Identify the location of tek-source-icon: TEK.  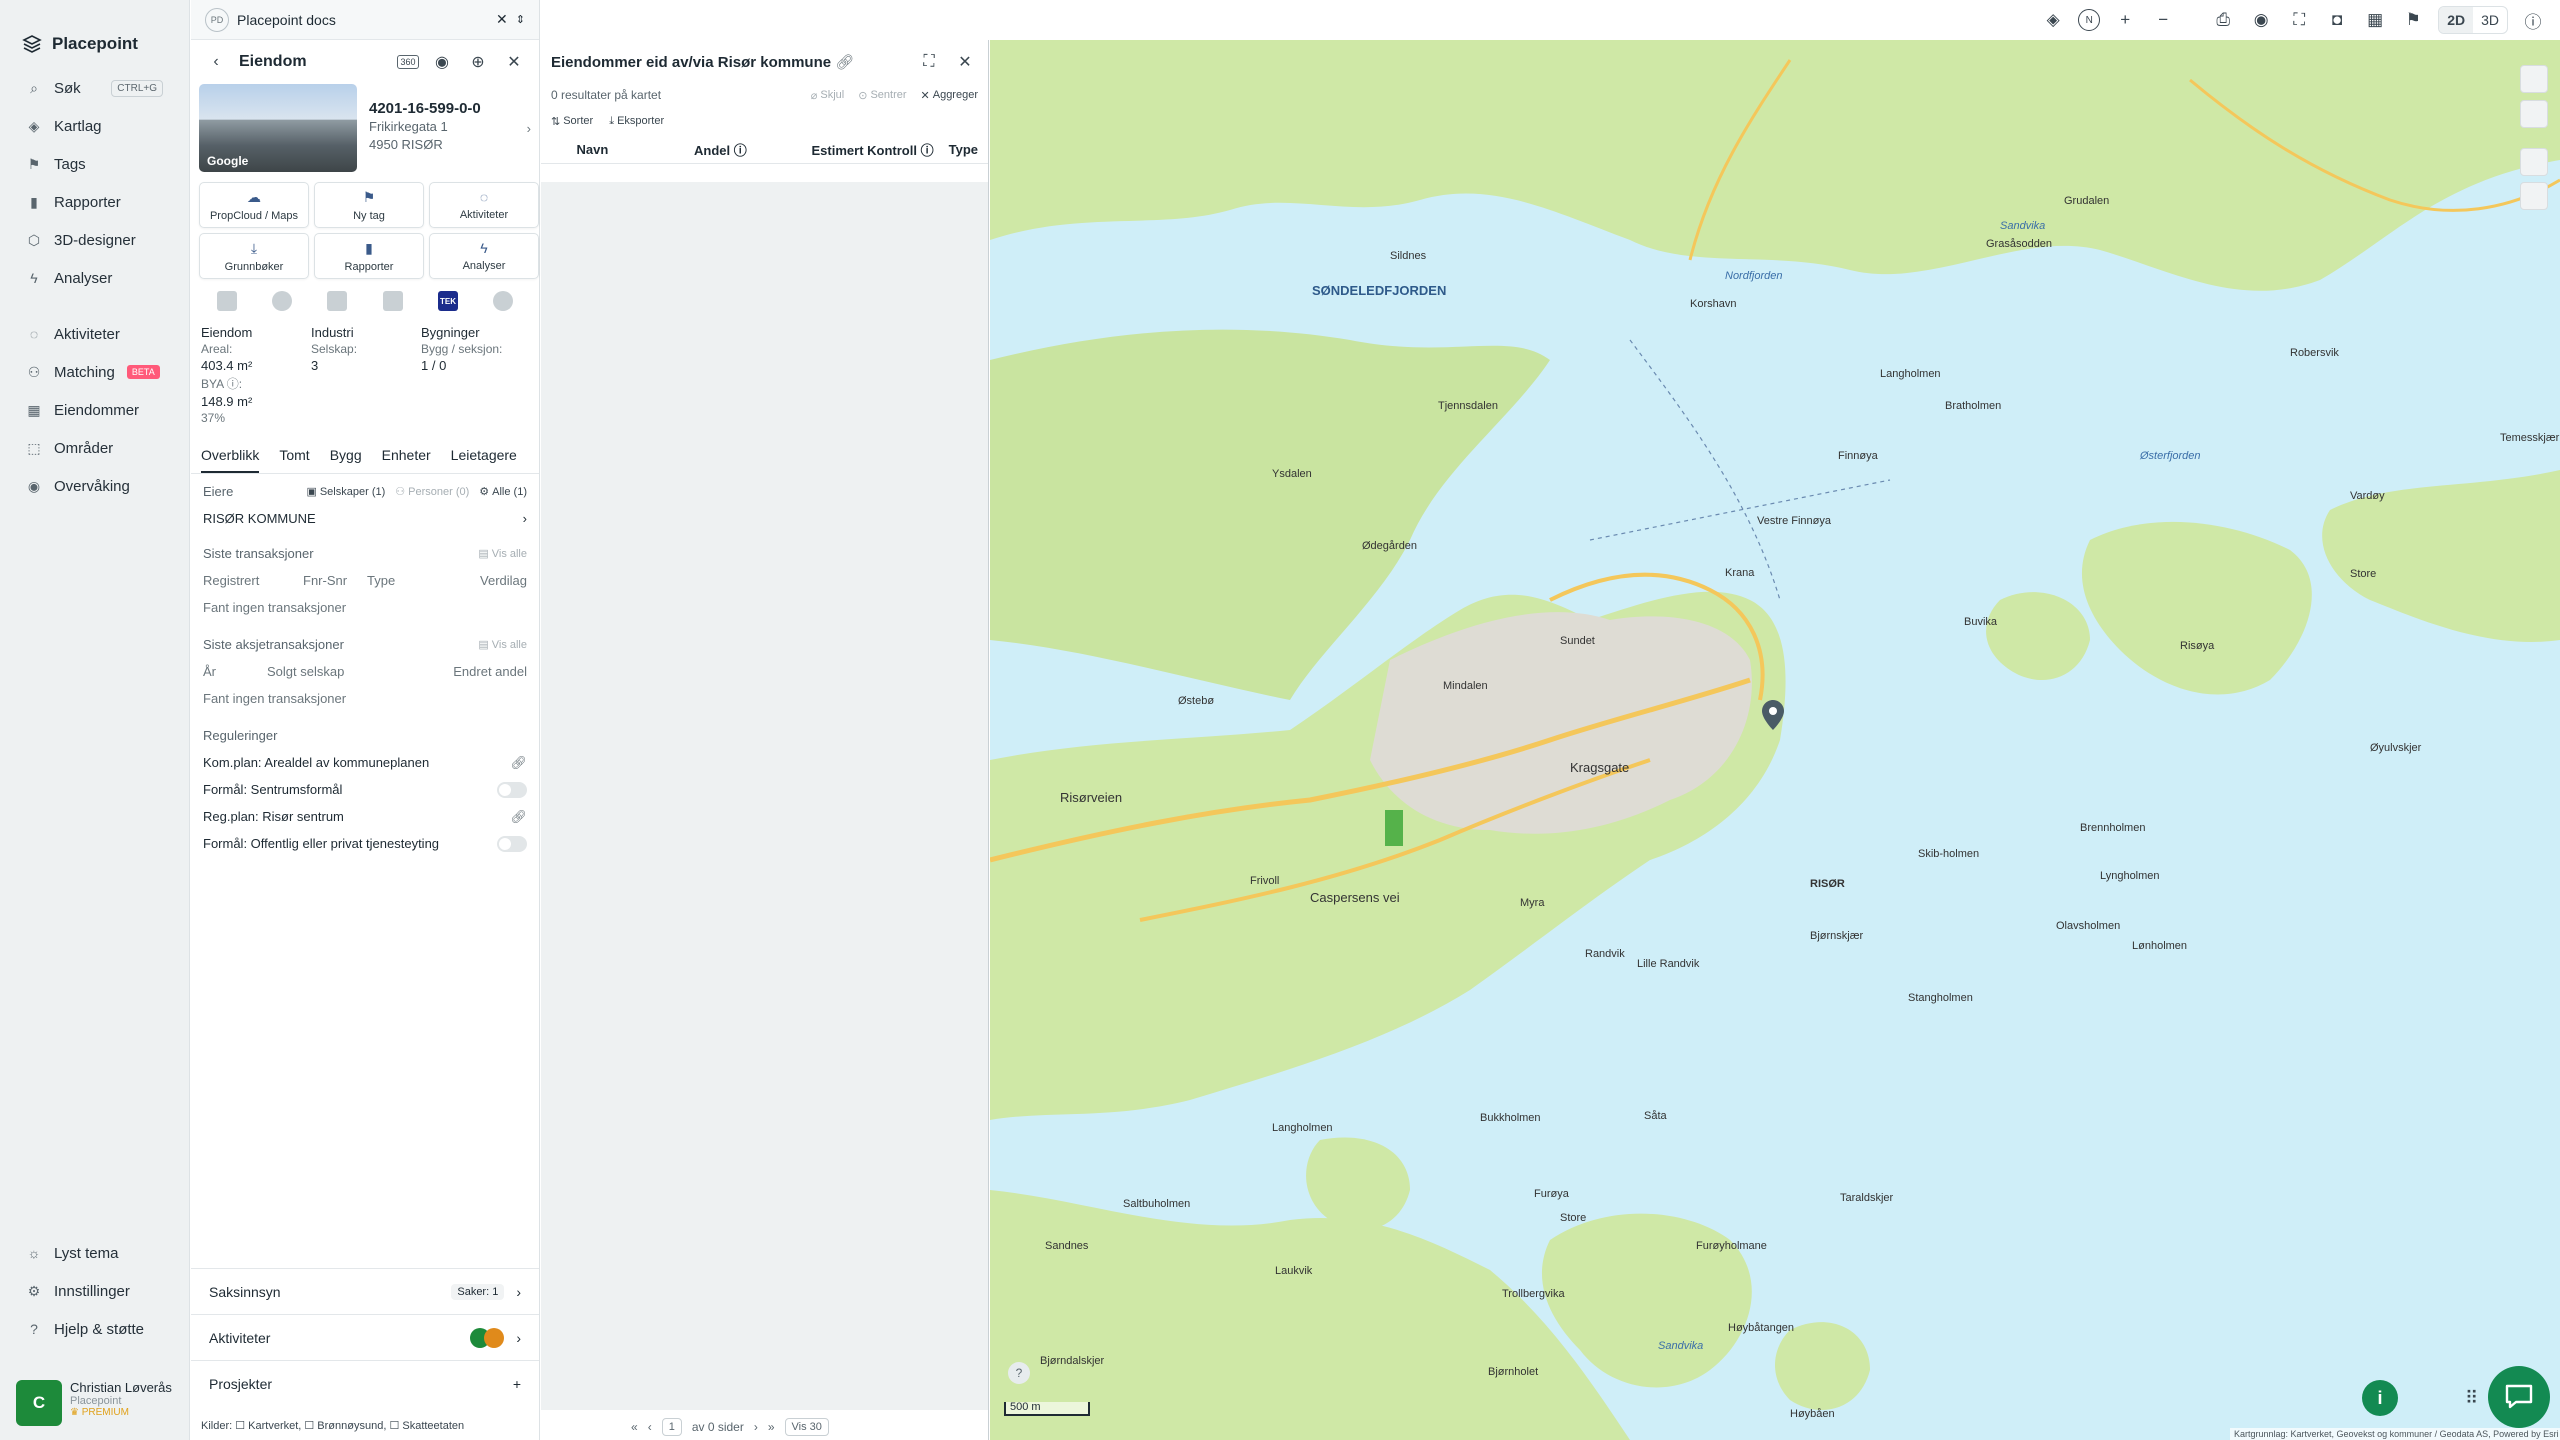
(447, 301).